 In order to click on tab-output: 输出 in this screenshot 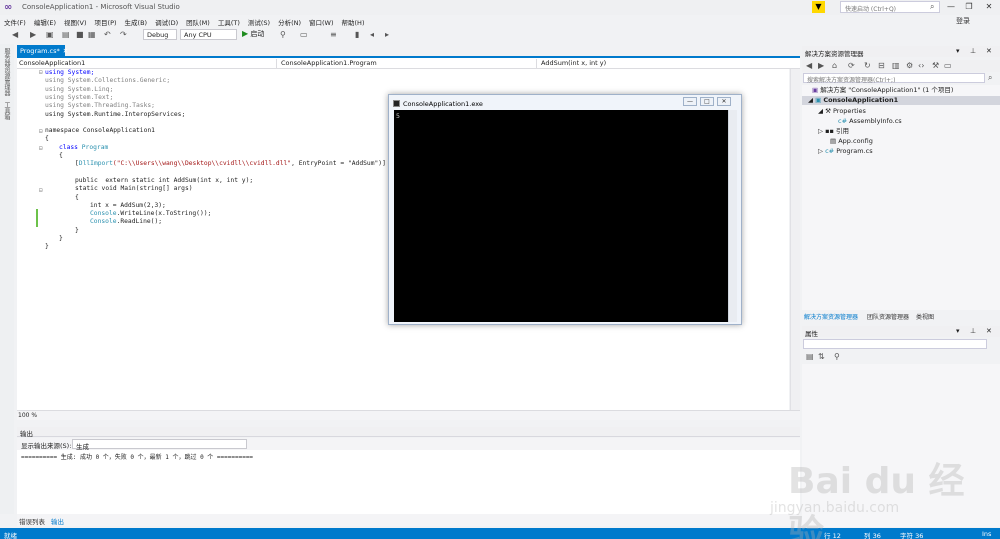, I will do `click(57, 521)`.